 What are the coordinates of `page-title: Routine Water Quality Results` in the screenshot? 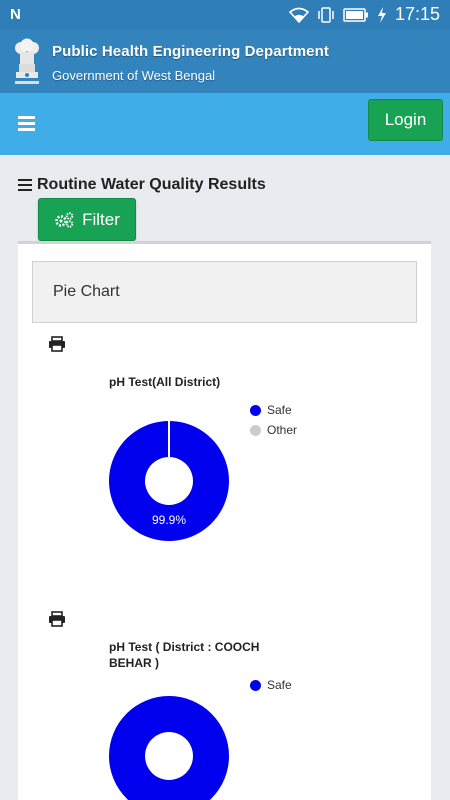 It's located at (142, 185).